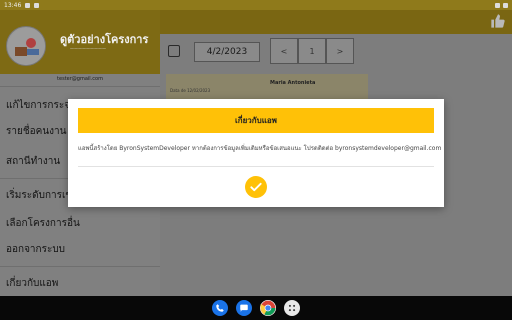 Image resolution: width=512 pixels, height=320 pixels. What do you see at coordinates (505, 5) in the screenshot?
I see `battery-icon` at bounding box center [505, 5].